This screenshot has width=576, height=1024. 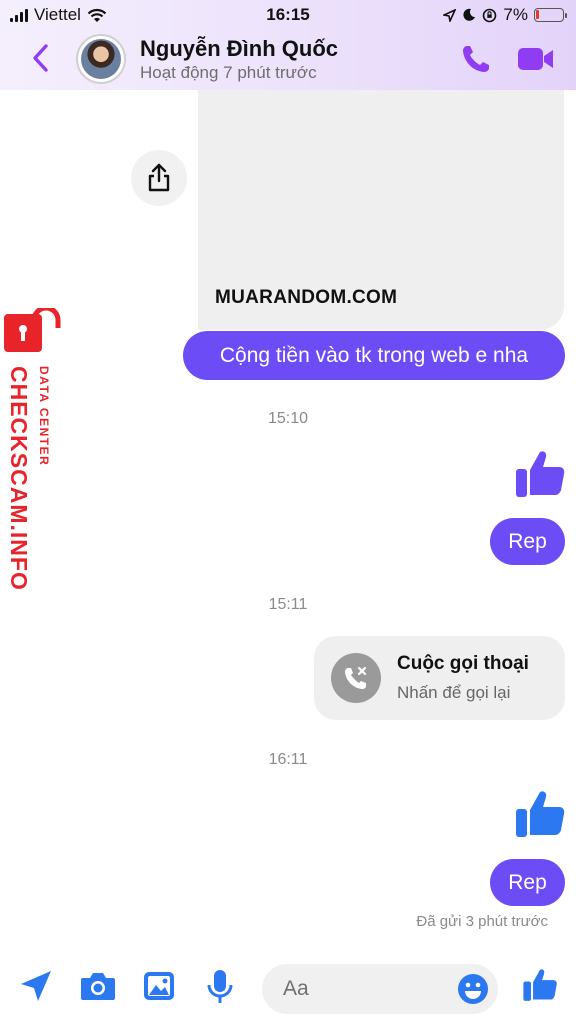 I want to click on moon-icon, so click(x=469, y=14).